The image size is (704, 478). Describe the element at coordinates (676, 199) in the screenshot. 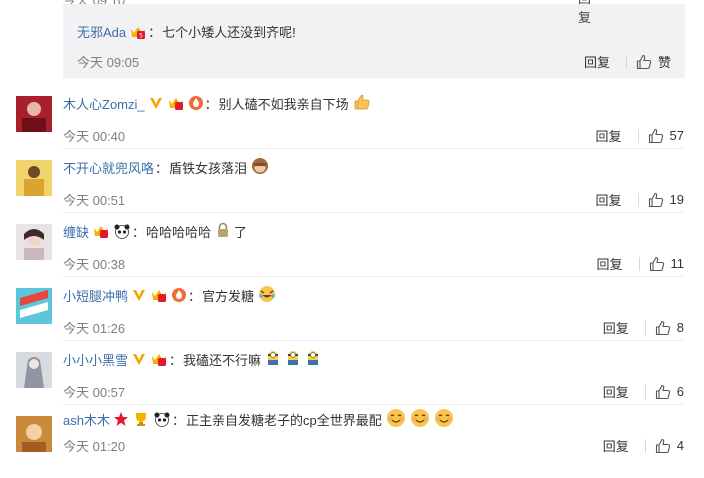

I see `like-count: 19` at that location.